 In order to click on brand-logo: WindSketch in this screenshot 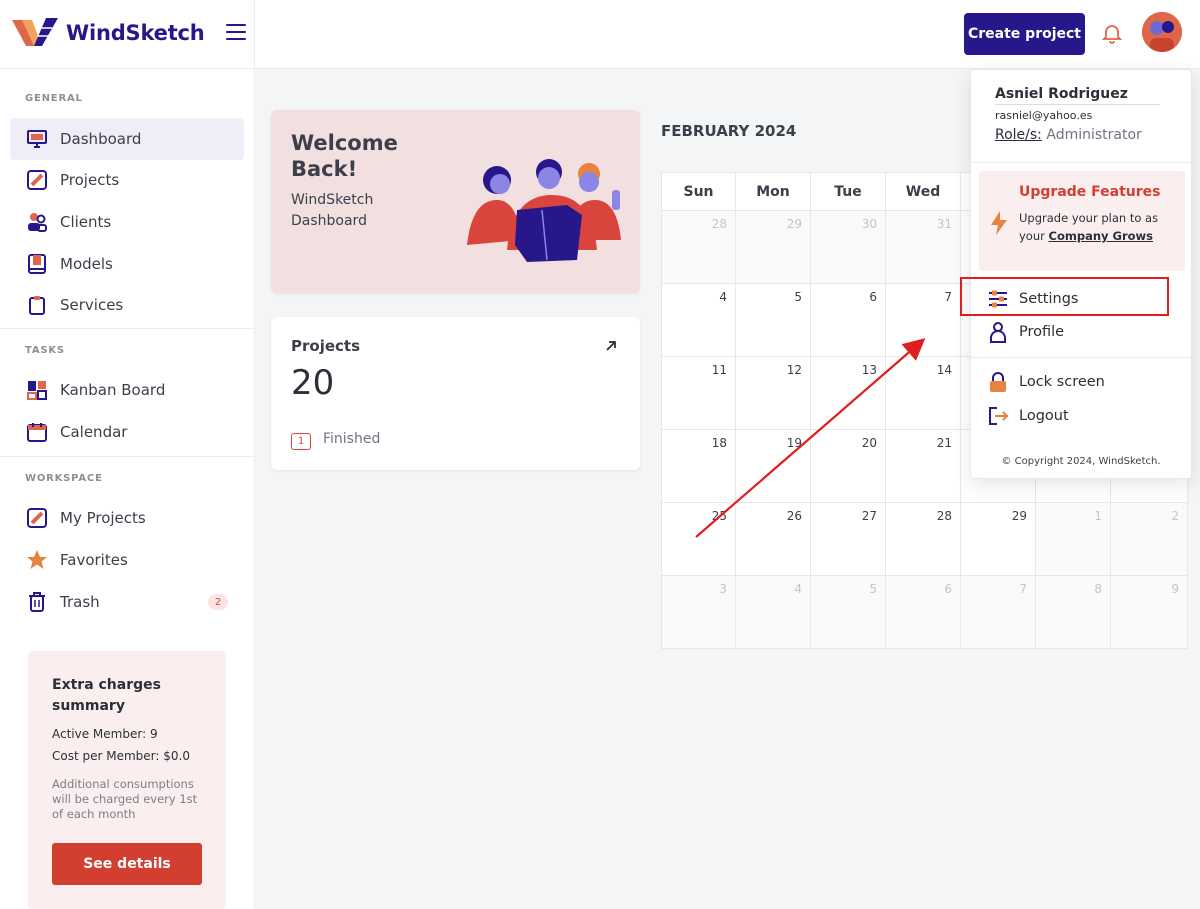, I will do `click(108, 33)`.